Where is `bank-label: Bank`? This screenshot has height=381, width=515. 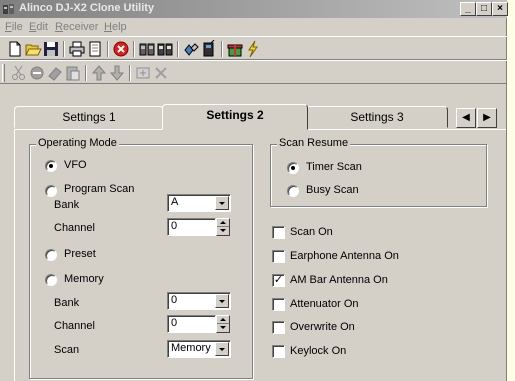
bank-label: Bank is located at coordinates (67, 205).